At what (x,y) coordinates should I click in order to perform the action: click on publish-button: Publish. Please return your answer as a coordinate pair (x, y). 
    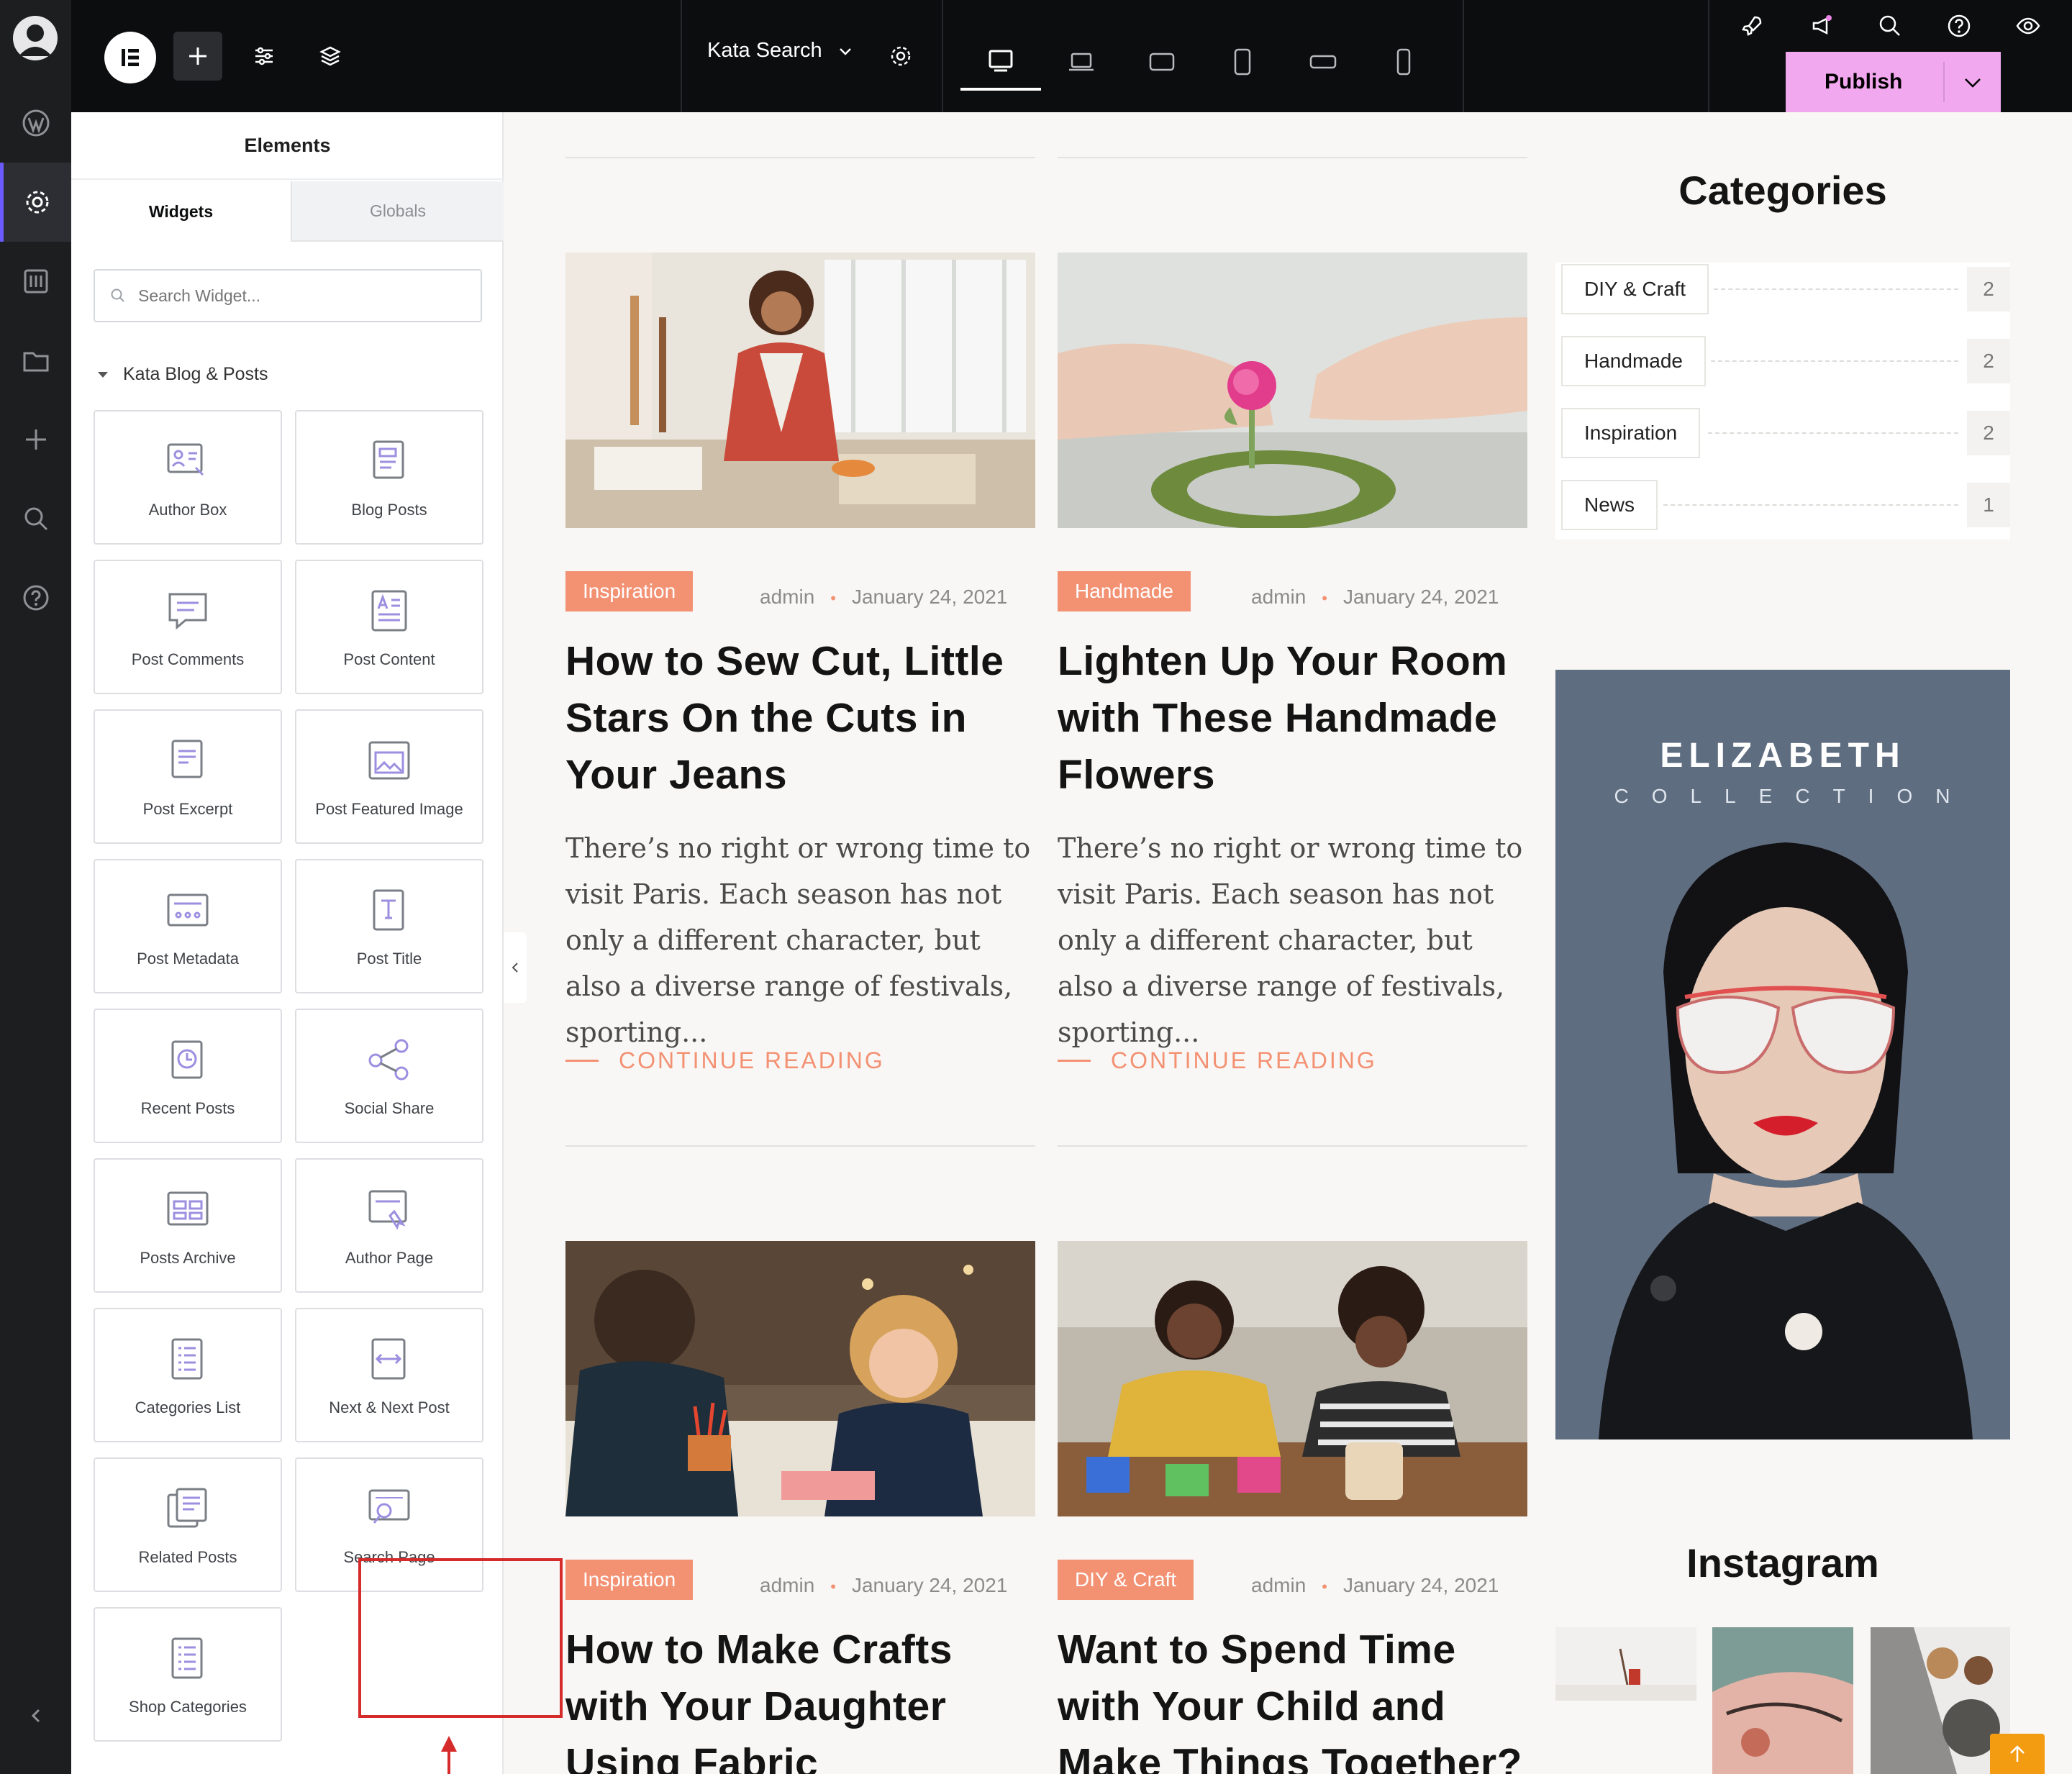
    Looking at the image, I should click on (1894, 82).